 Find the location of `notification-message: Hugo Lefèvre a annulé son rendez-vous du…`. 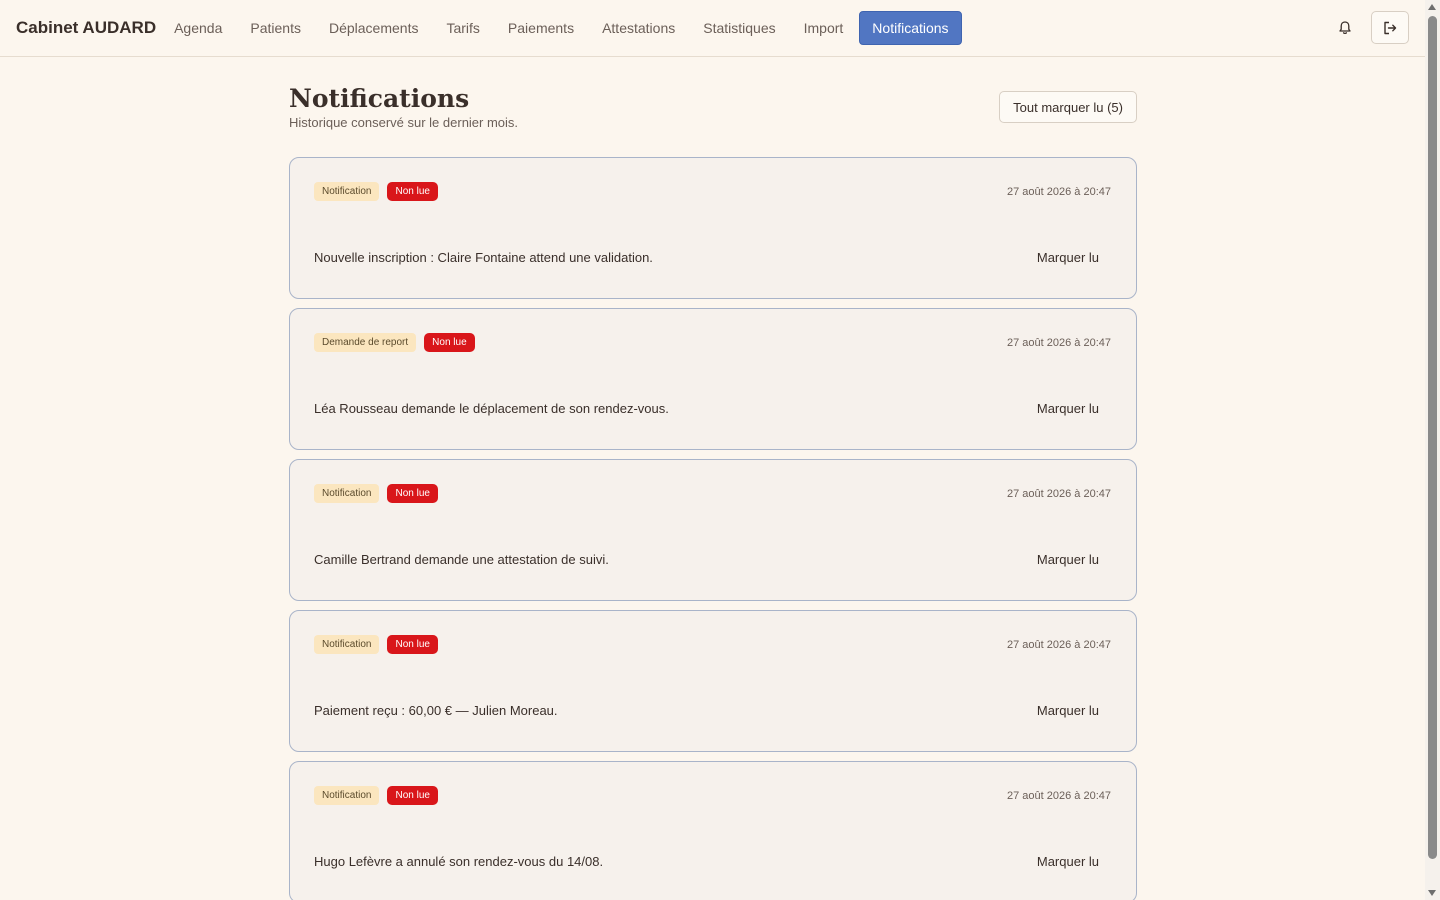

notification-message: Hugo Lefèvre a annulé son rendez-vous du… is located at coordinates (459, 861).